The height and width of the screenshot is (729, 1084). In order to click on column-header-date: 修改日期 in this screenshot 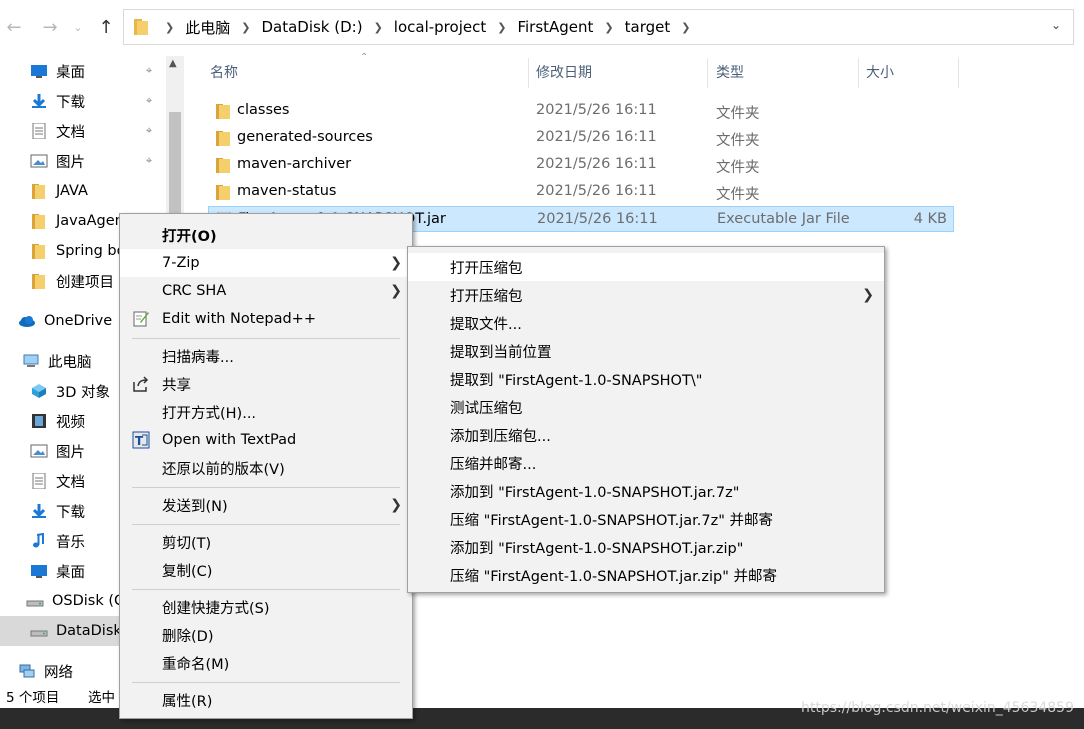, I will do `click(564, 73)`.